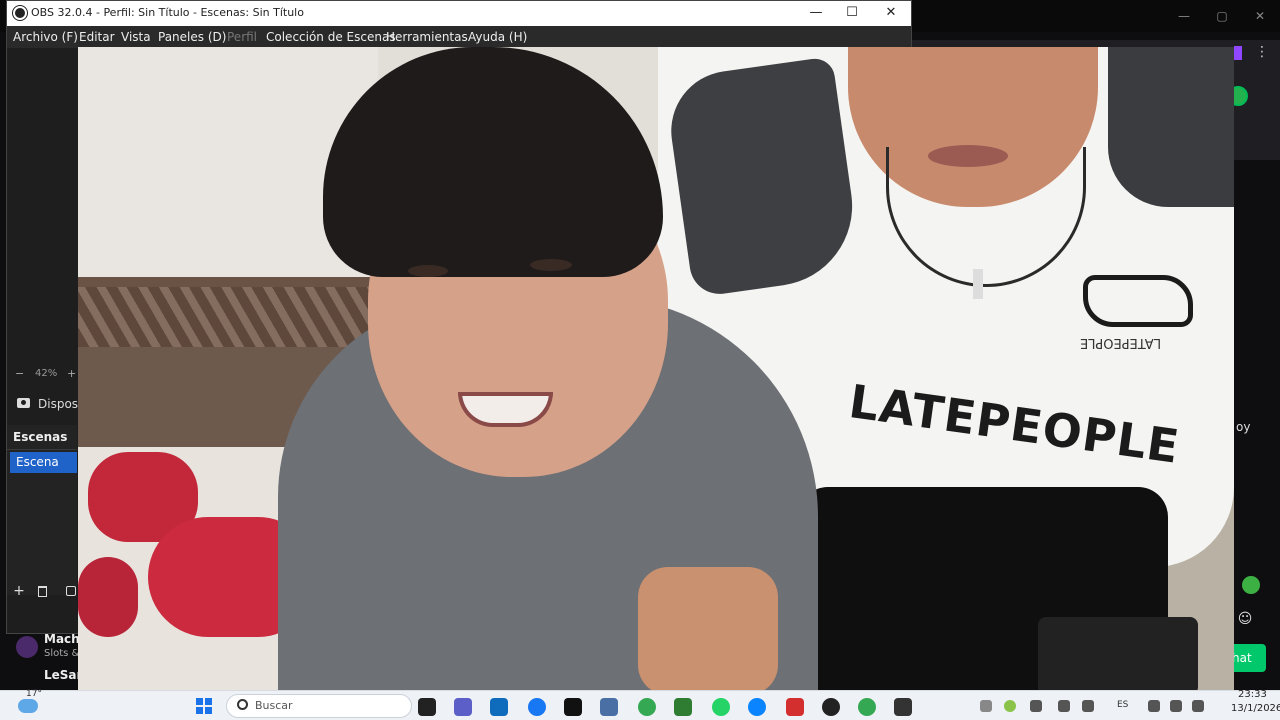  What do you see at coordinates (28, 706) in the screenshot?
I see `weather-icon` at bounding box center [28, 706].